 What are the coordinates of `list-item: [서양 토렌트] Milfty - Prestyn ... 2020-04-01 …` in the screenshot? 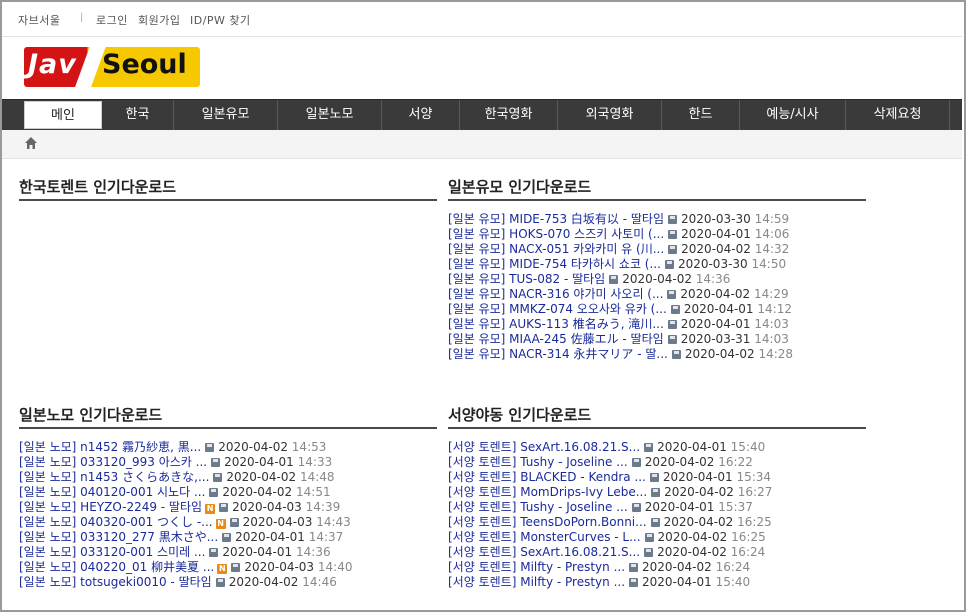 It's located at (610, 582).